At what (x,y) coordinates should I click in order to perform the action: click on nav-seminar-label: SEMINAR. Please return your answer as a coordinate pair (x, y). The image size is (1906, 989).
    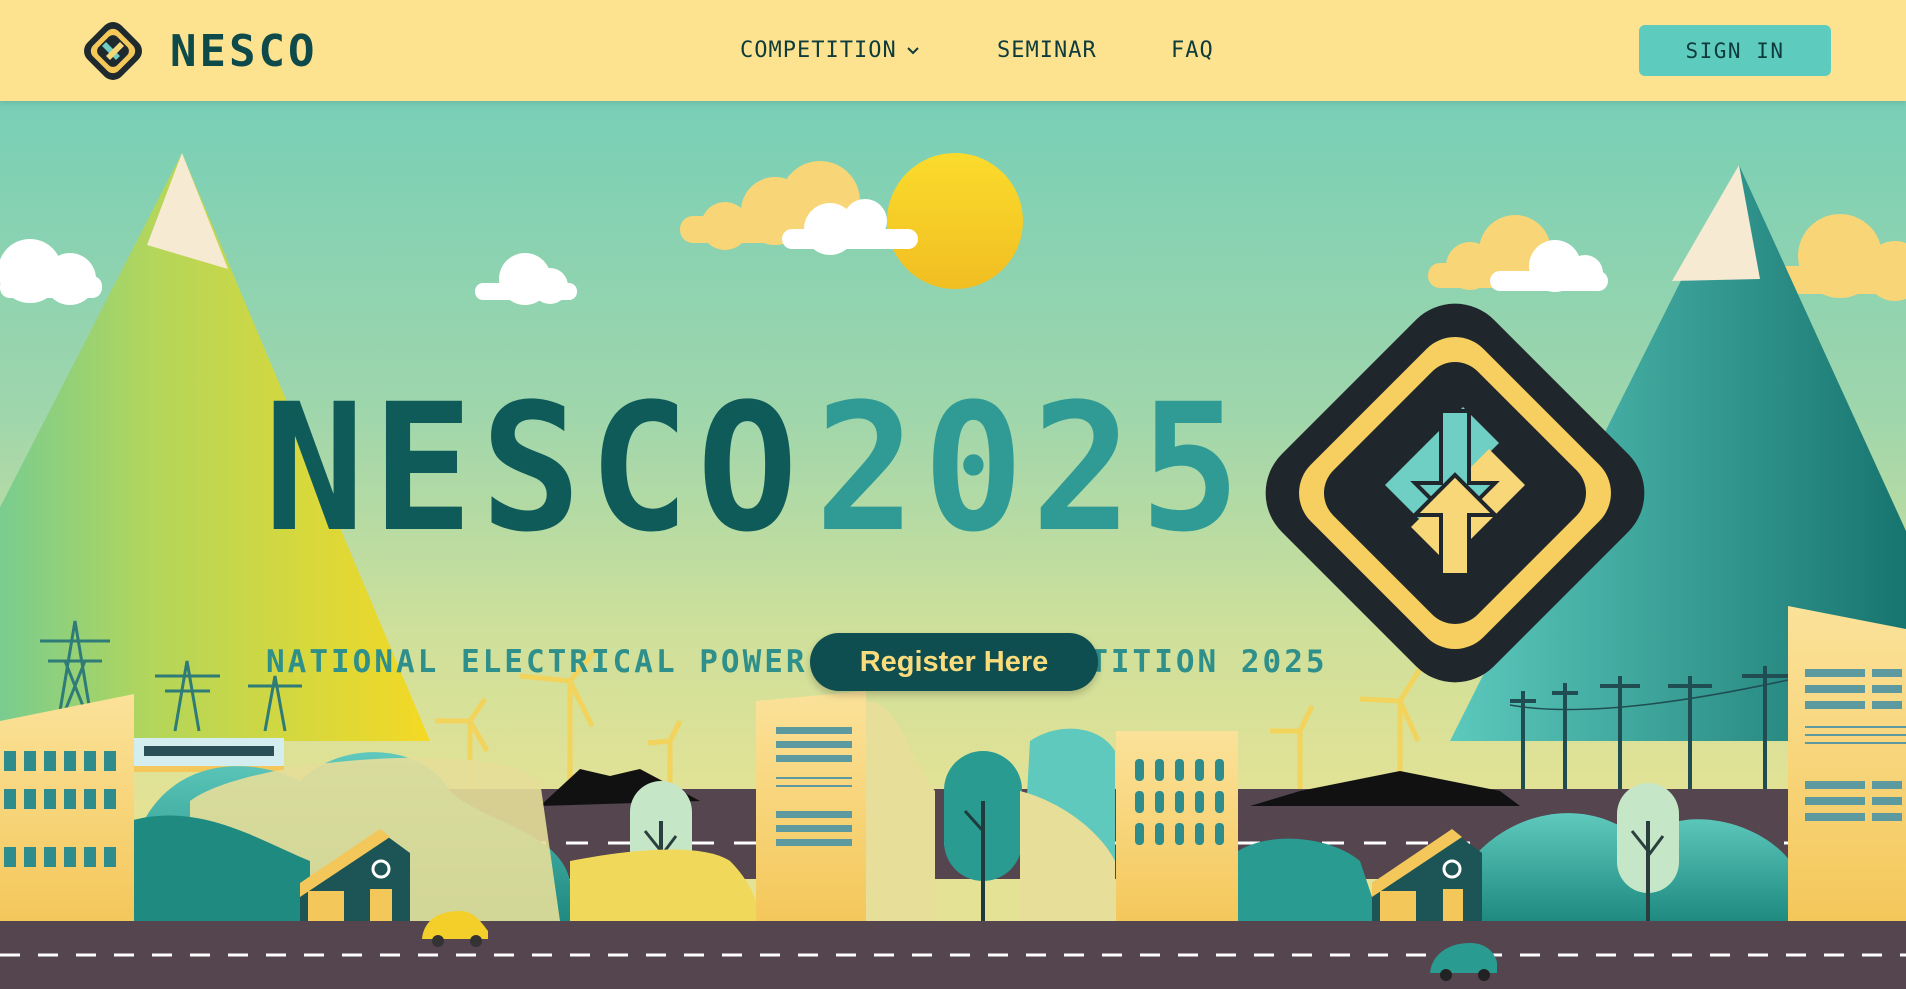
    Looking at the image, I should click on (1047, 50).